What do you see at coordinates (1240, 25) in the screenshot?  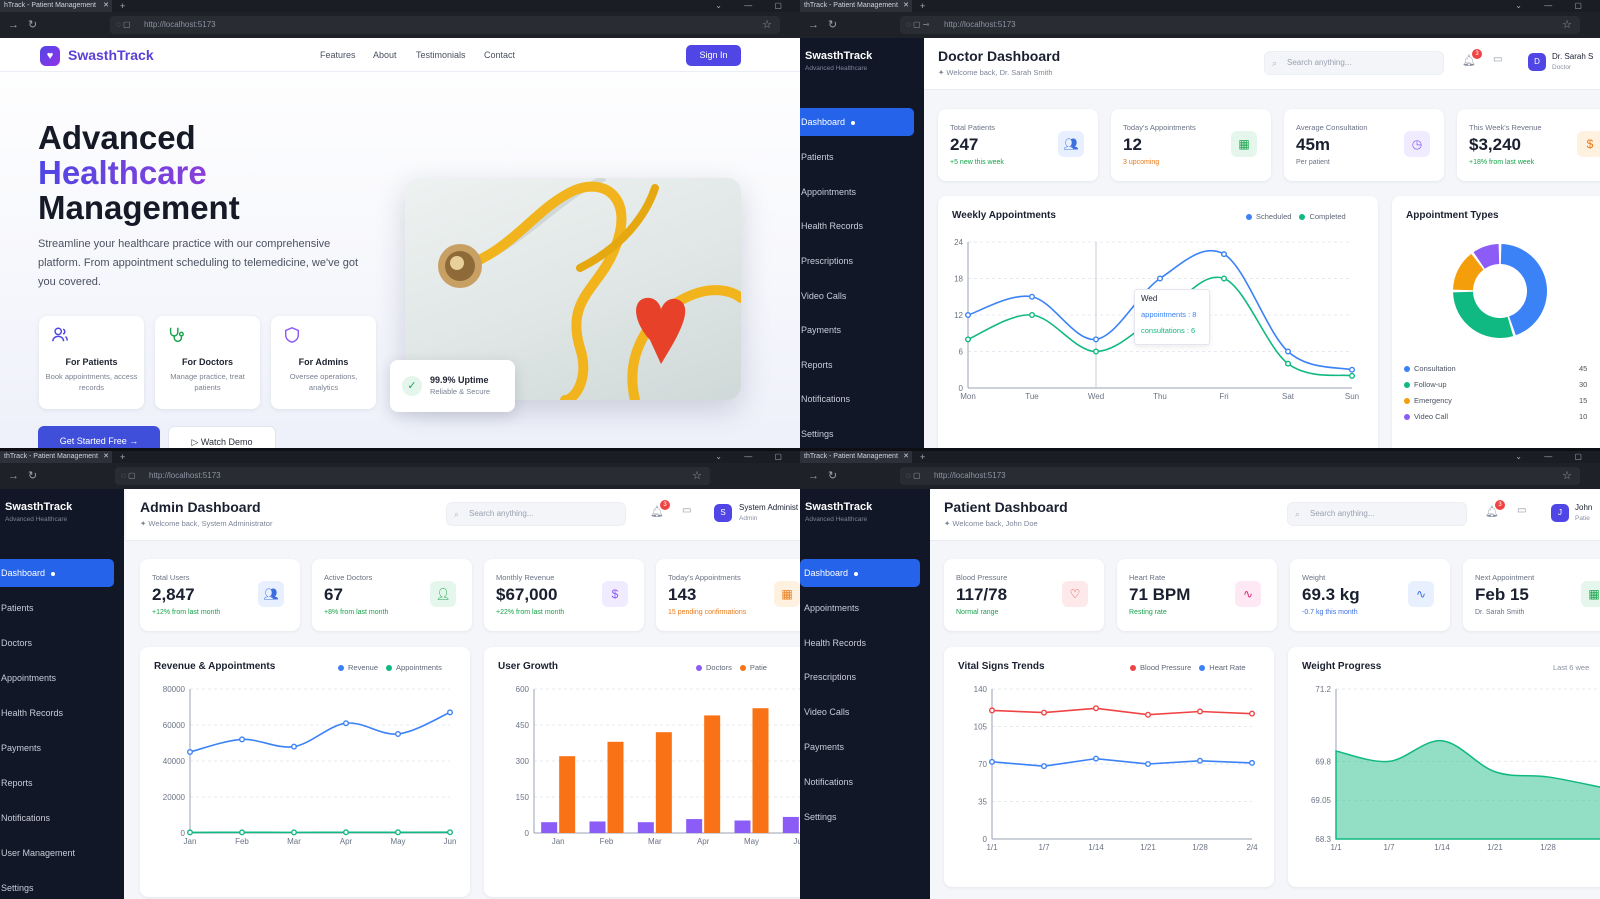 I see `address-bar: ◌ ▢ ⊸ http://localhost:5173 ☆` at bounding box center [1240, 25].